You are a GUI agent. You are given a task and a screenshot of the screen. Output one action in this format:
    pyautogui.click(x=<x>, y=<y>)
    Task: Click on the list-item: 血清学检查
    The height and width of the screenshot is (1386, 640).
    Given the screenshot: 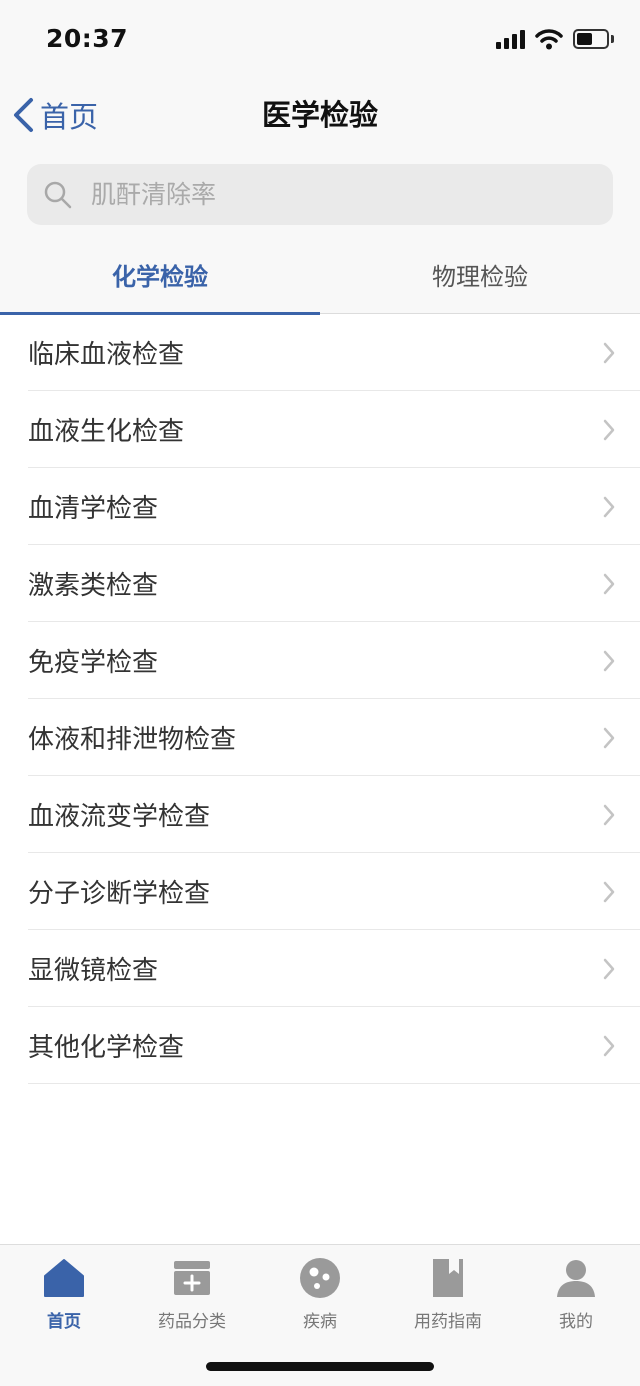 What is the action you would take?
    pyautogui.click(x=320, y=506)
    